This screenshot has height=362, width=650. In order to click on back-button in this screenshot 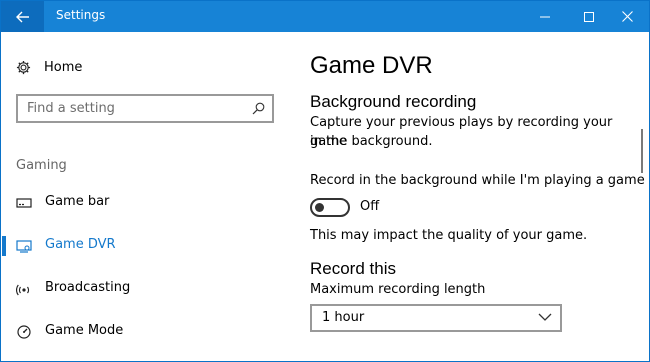, I will do `click(22, 16)`.